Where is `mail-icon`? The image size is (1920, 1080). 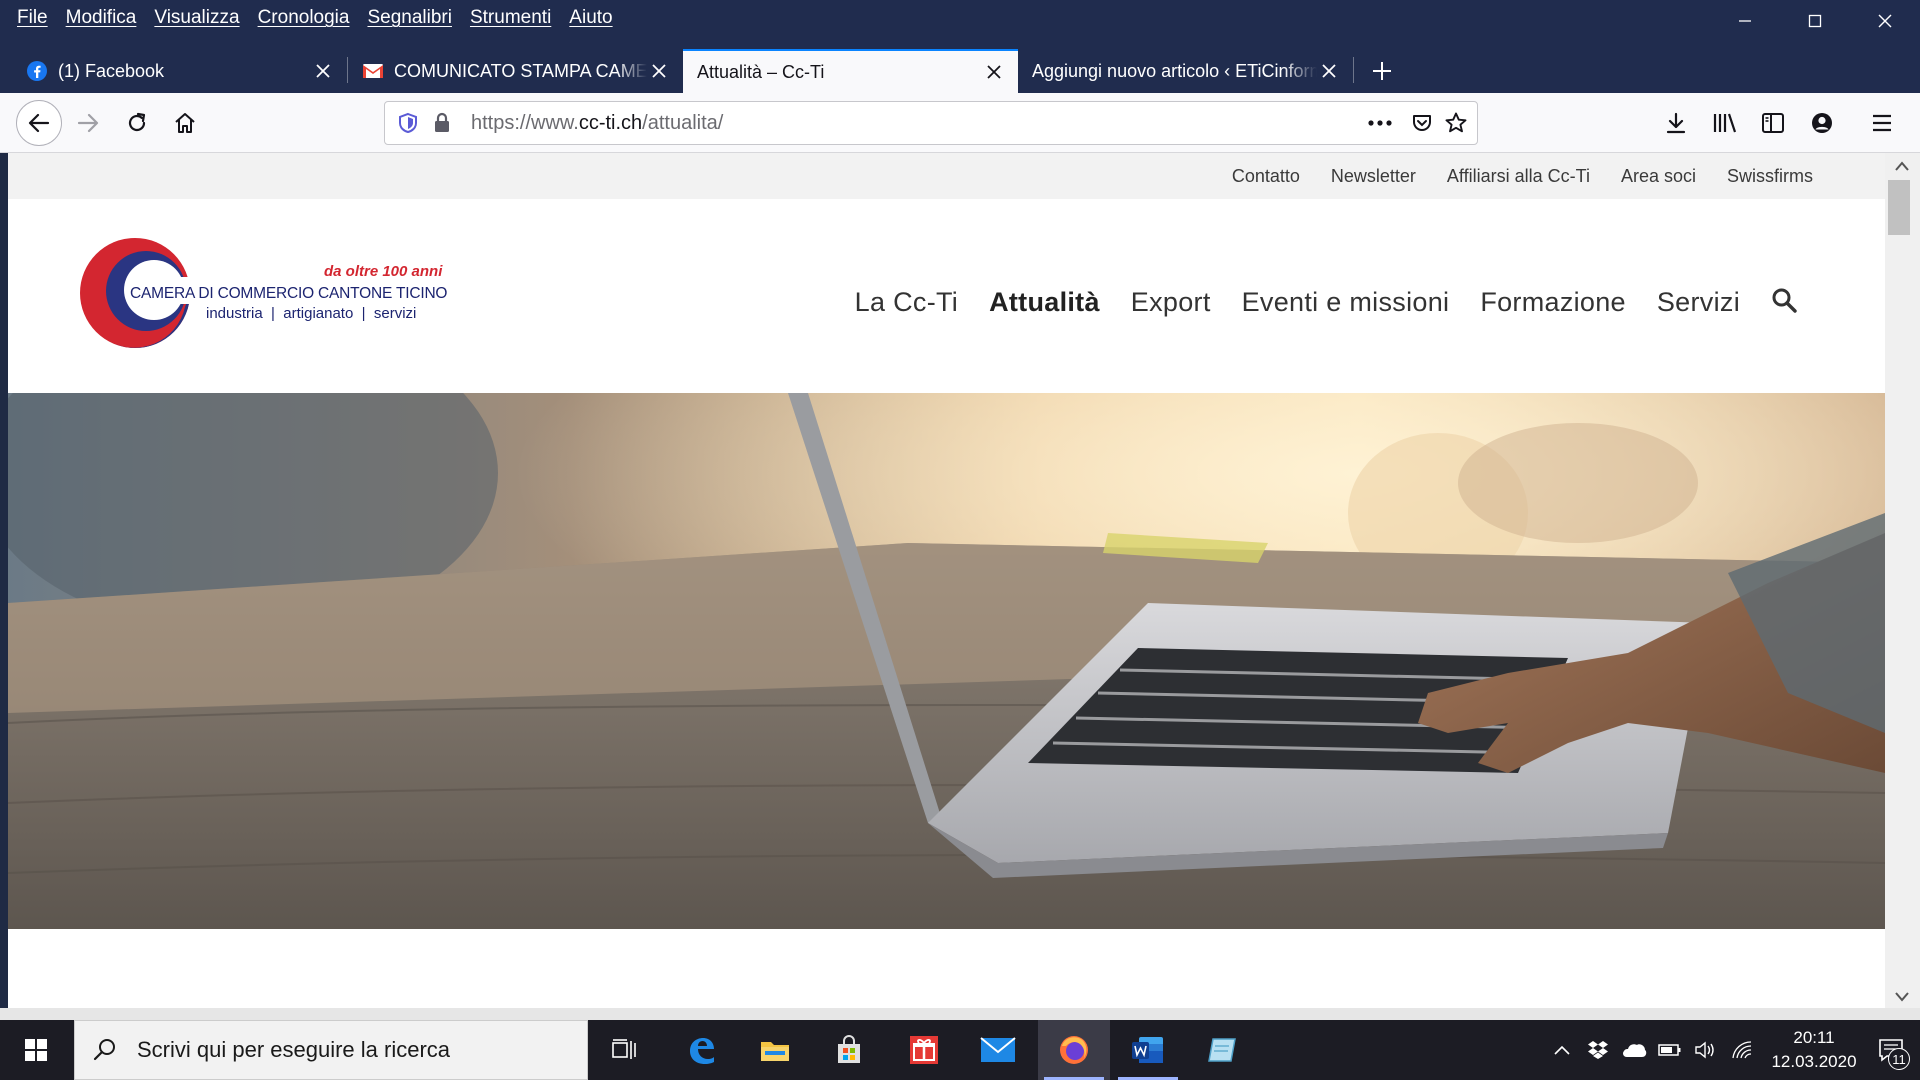
mail-icon is located at coordinates (998, 1049).